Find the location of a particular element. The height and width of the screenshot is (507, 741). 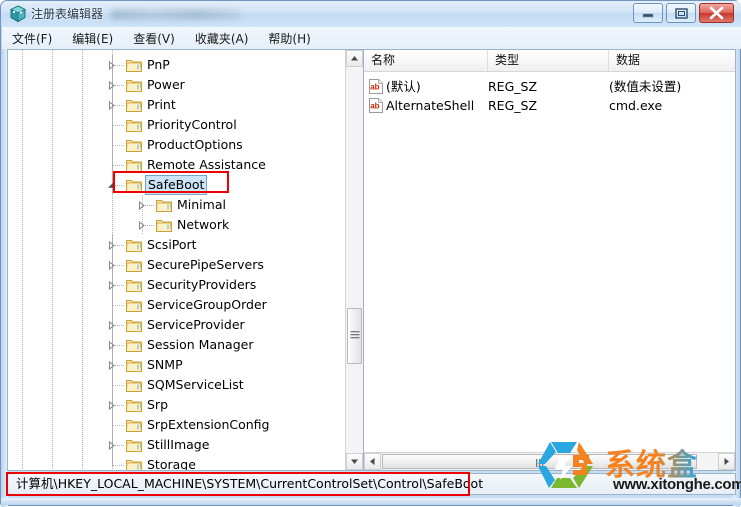

value-data-cell: (数值未设置) is located at coordinates (645, 86).